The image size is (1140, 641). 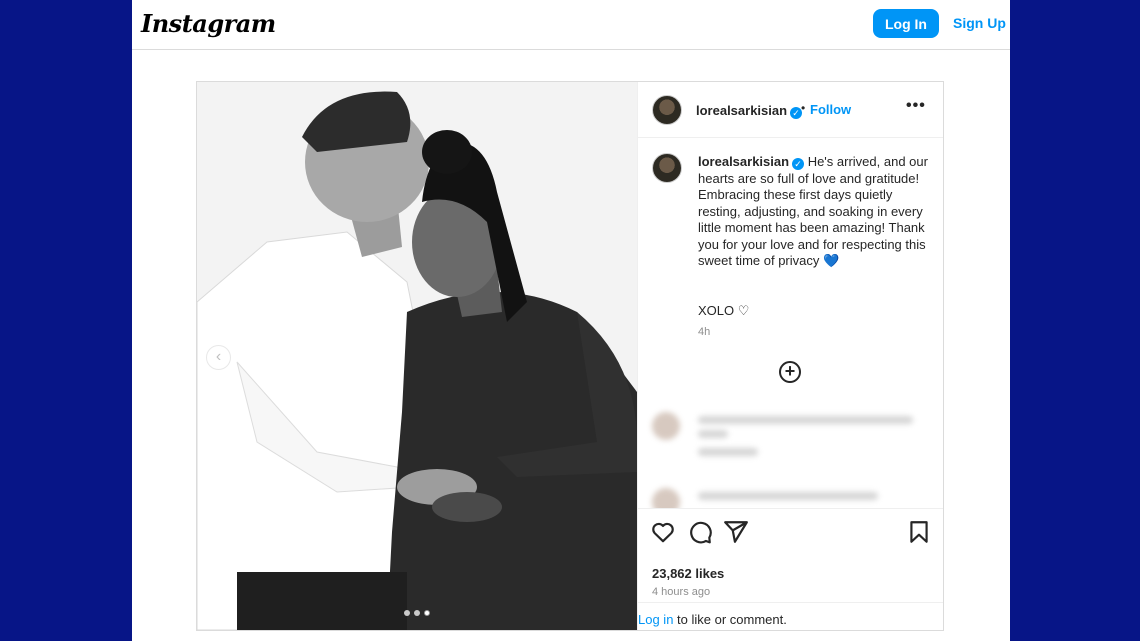 I want to click on caption-avatar, so click(x=667, y=168).